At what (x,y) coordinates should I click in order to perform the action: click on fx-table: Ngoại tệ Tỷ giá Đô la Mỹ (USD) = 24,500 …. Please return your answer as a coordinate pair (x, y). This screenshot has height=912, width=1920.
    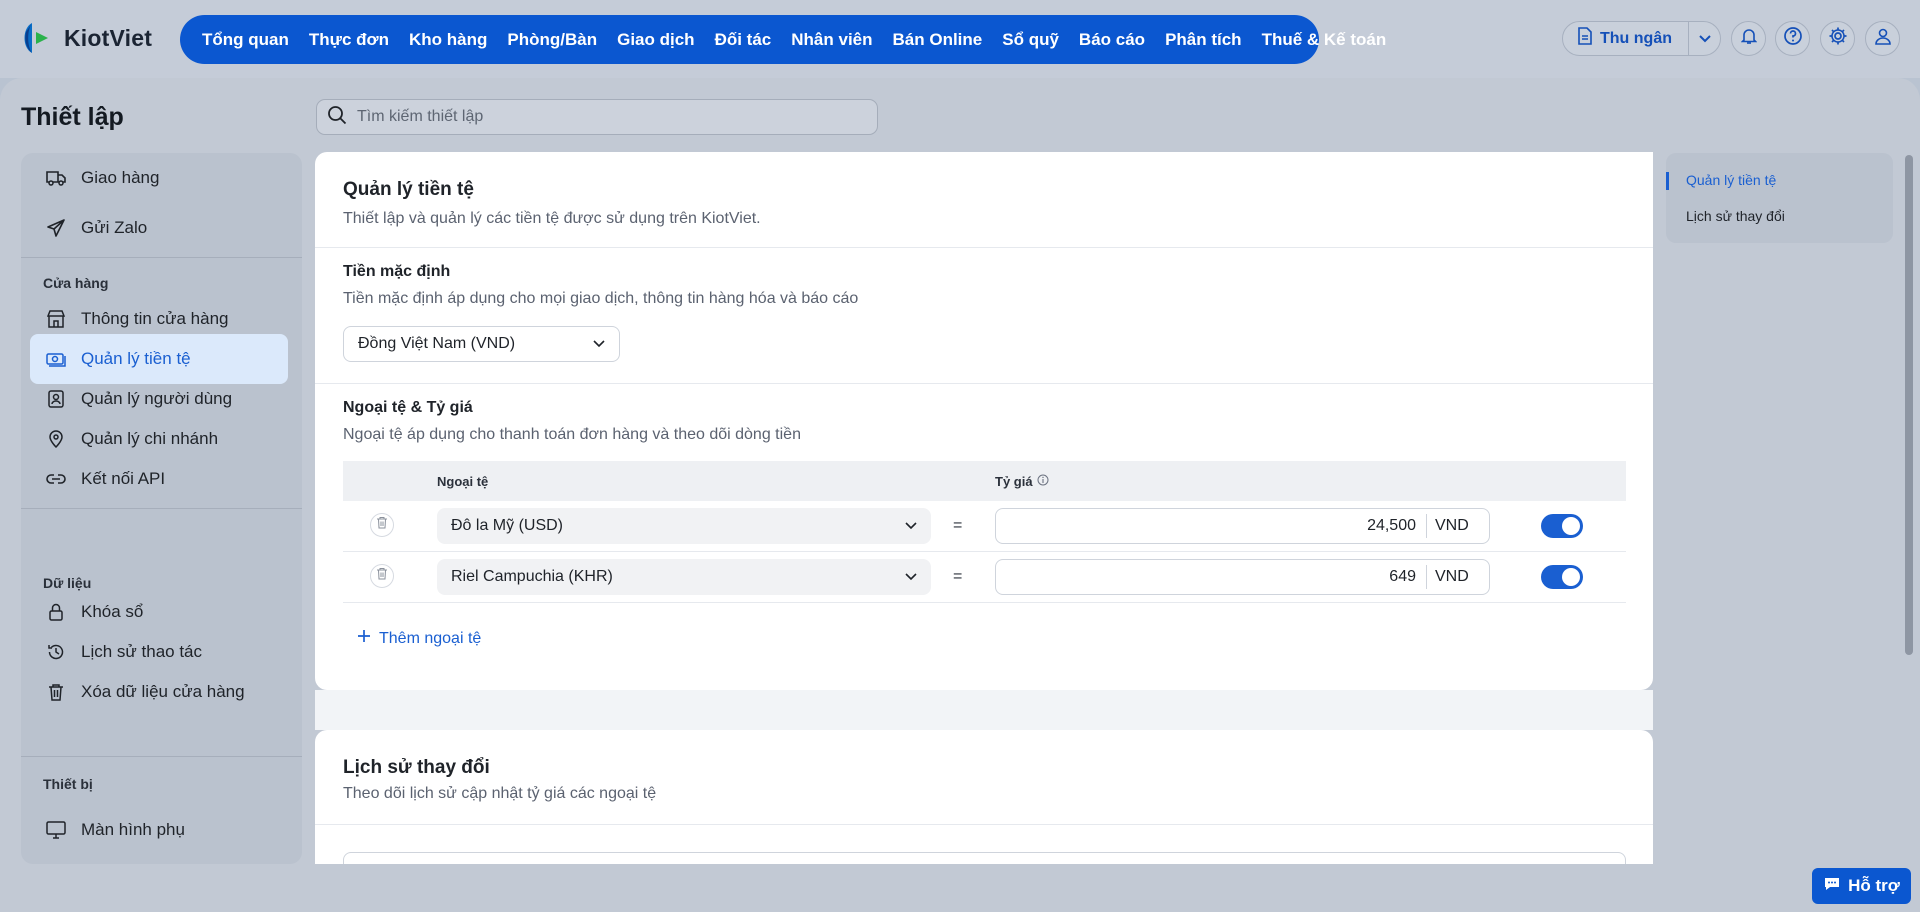
    Looking at the image, I should click on (984, 532).